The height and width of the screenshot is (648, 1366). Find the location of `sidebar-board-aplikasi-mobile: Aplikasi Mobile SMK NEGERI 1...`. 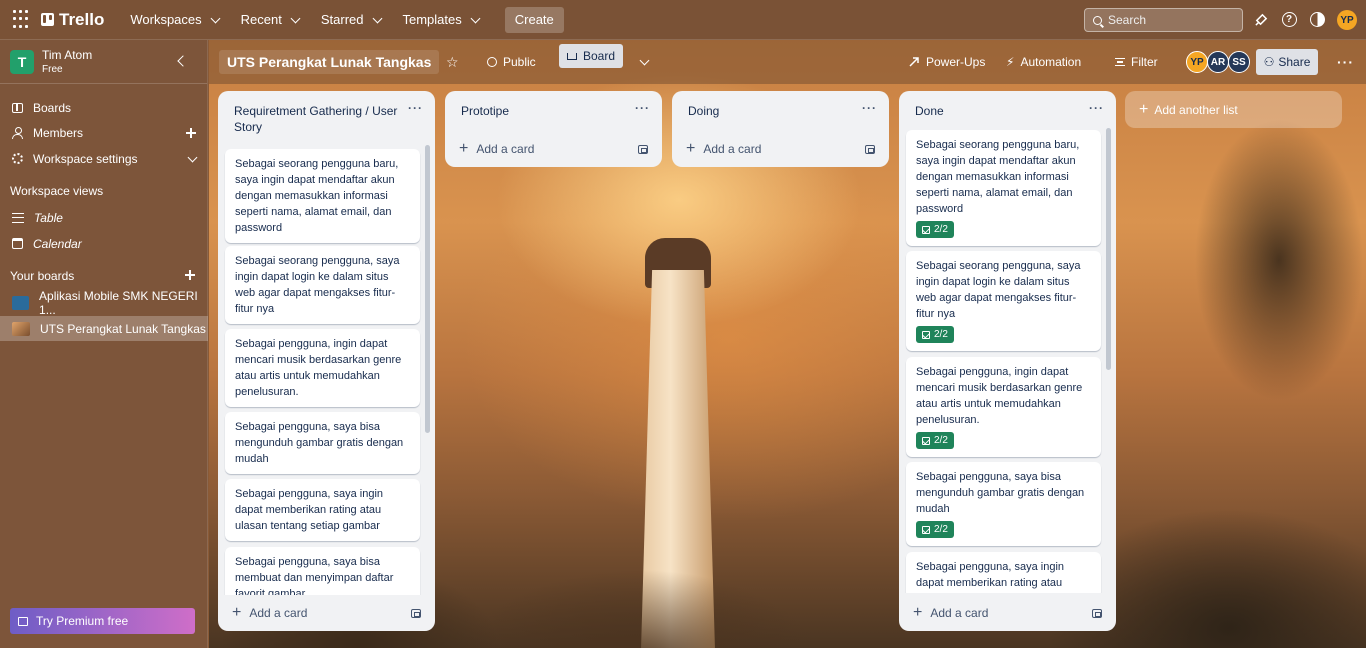

sidebar-board-aplikasi-mobile: Aplikasi Mobile SMK NEGERI 1... is located at coordinates (104, 302).